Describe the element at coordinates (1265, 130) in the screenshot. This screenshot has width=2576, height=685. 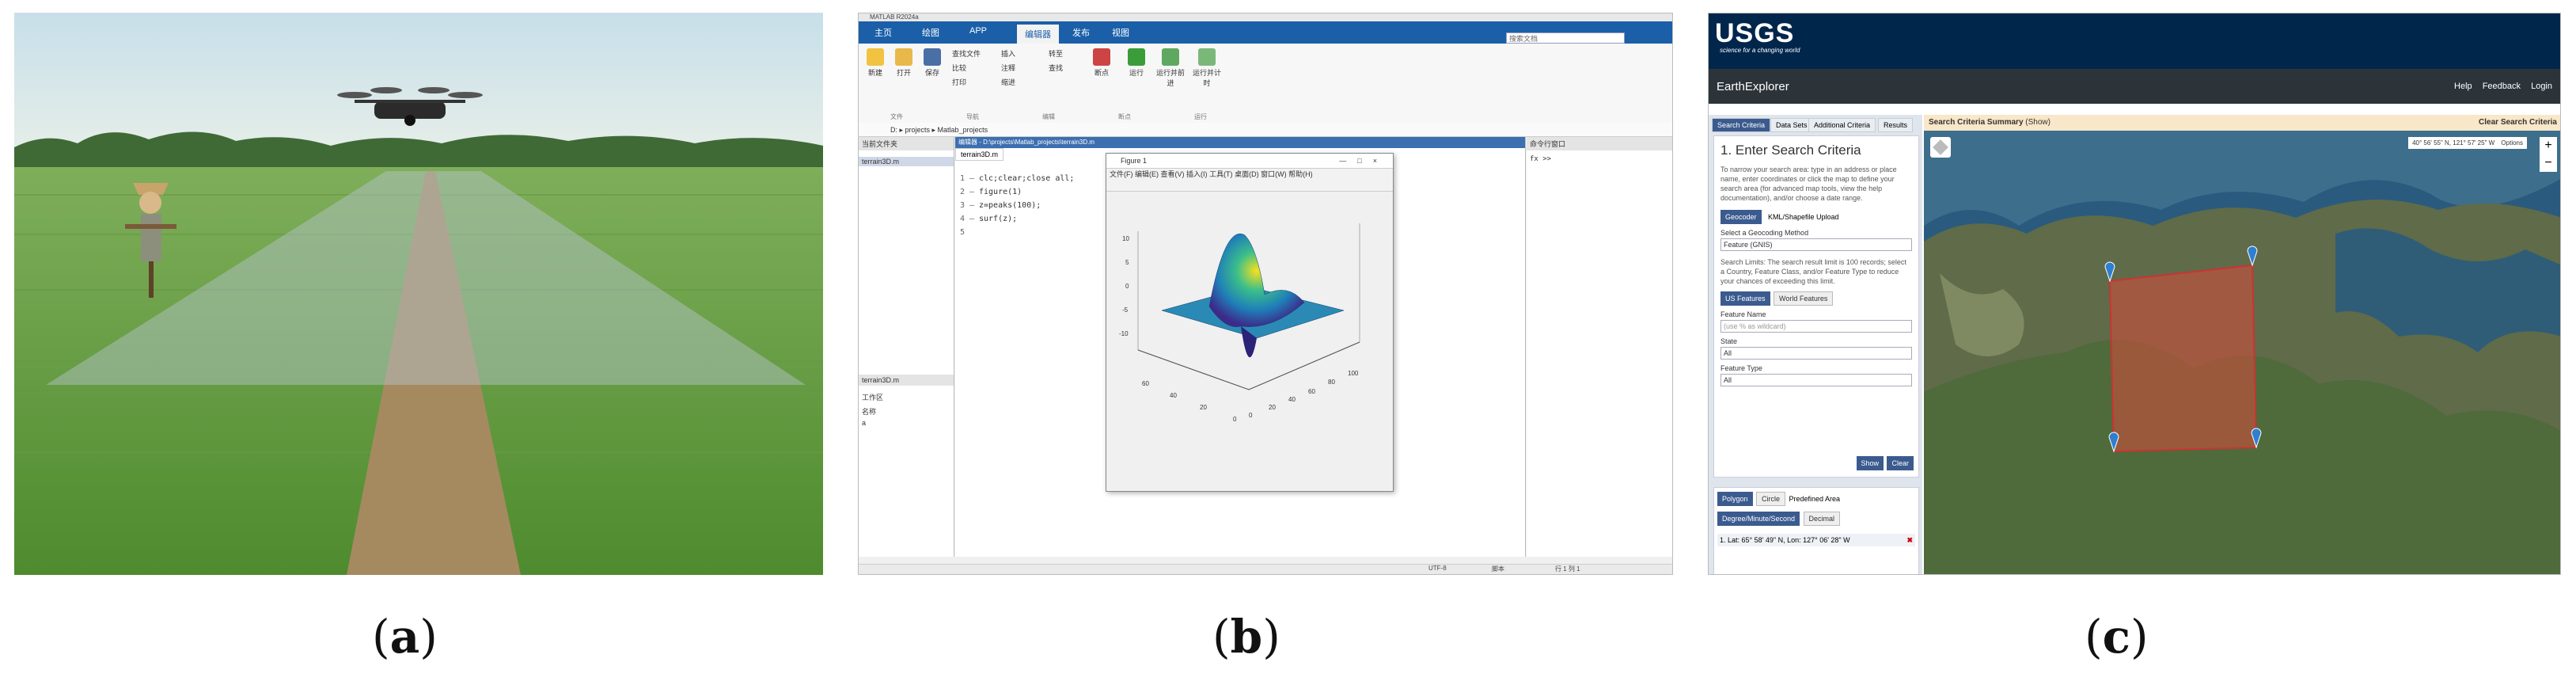
I see `address-bar: D: ▸ projects ▸ Matlab_projects` at that location.